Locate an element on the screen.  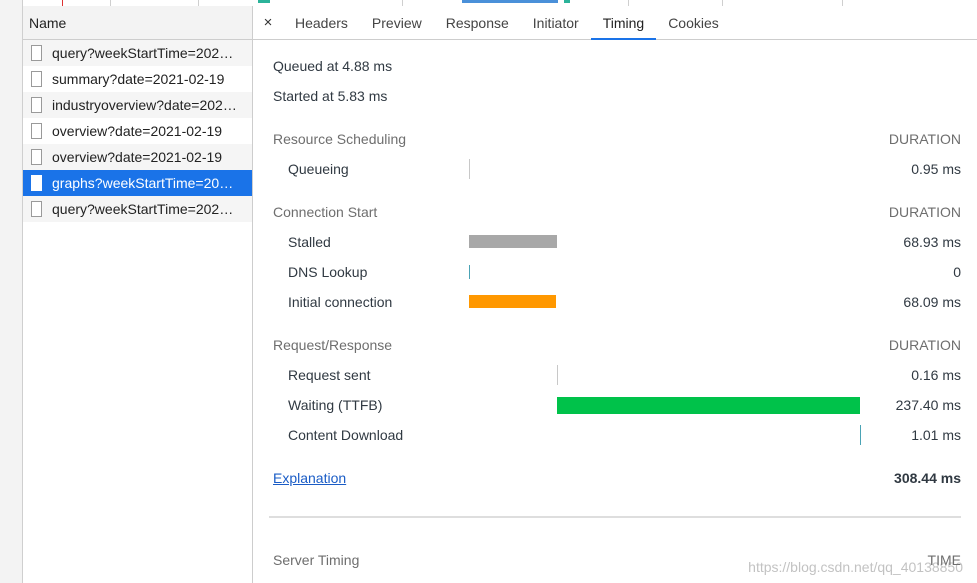
stalled-bar is located at coordinates (513, 241).